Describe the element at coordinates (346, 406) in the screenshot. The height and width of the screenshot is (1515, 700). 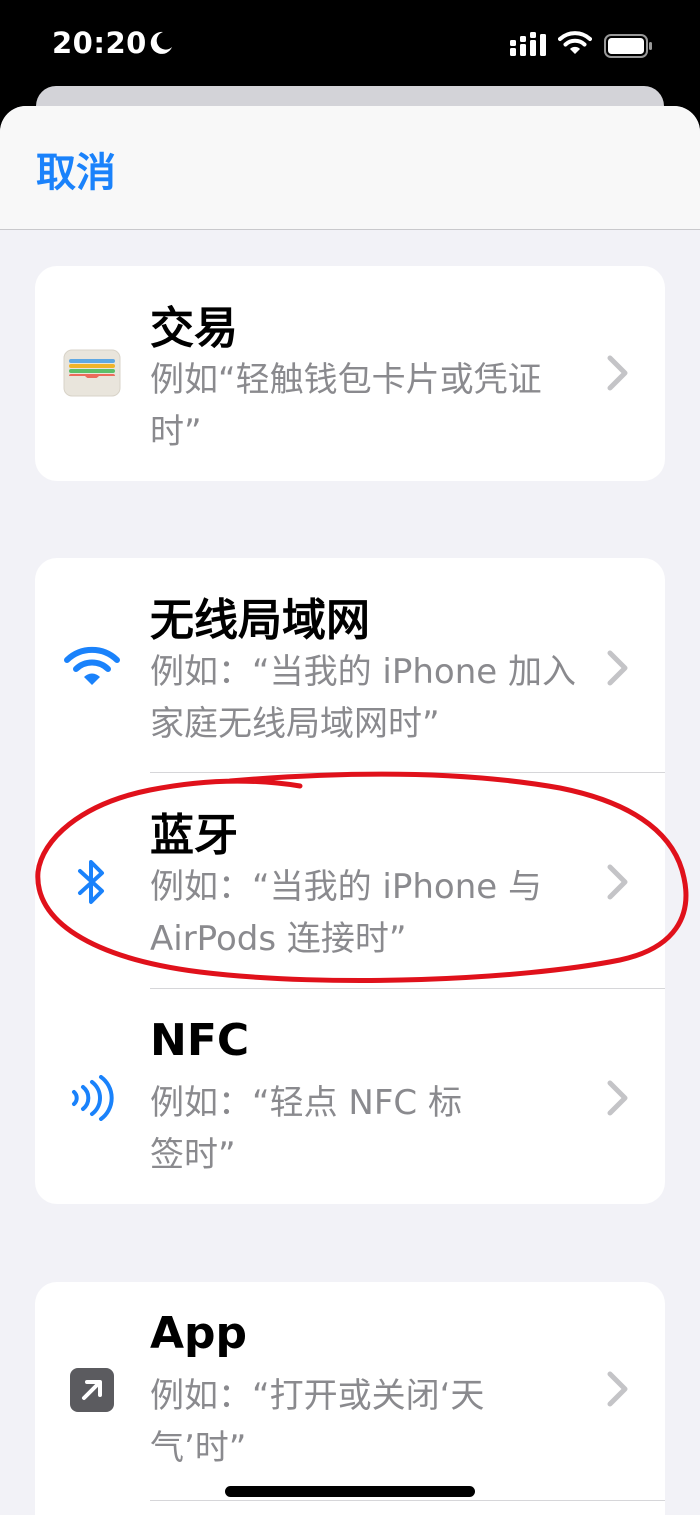
I see `row-subtitle: 例如“轻触钱包卡片或凭证时”` at that location.